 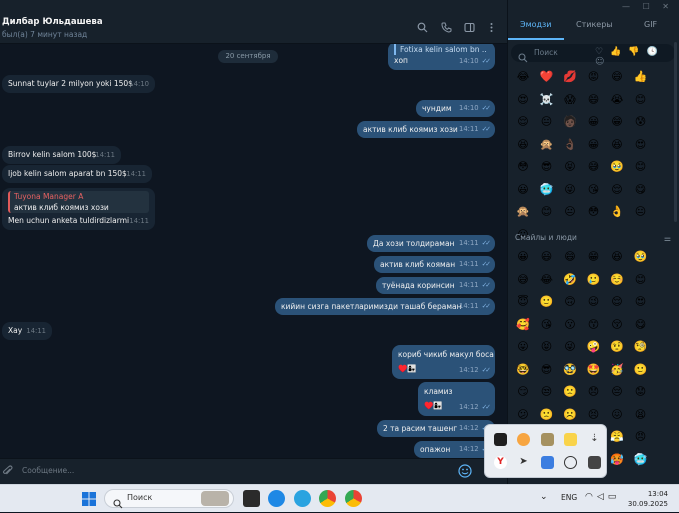 What do you see at coordinates (617, 257) in the screenshot?
I see `smileys-emoji: 😆` at bounding box center [617, 257].